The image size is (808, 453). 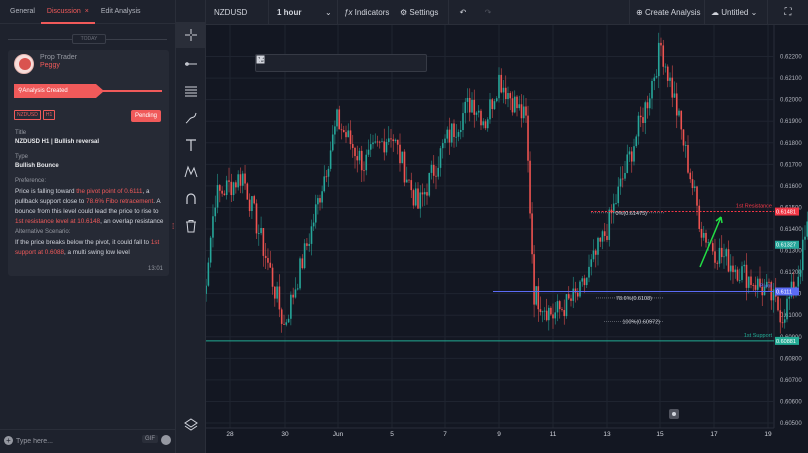 I want to click on y-tick-label: 0.61200, so click(x=791, y=273).